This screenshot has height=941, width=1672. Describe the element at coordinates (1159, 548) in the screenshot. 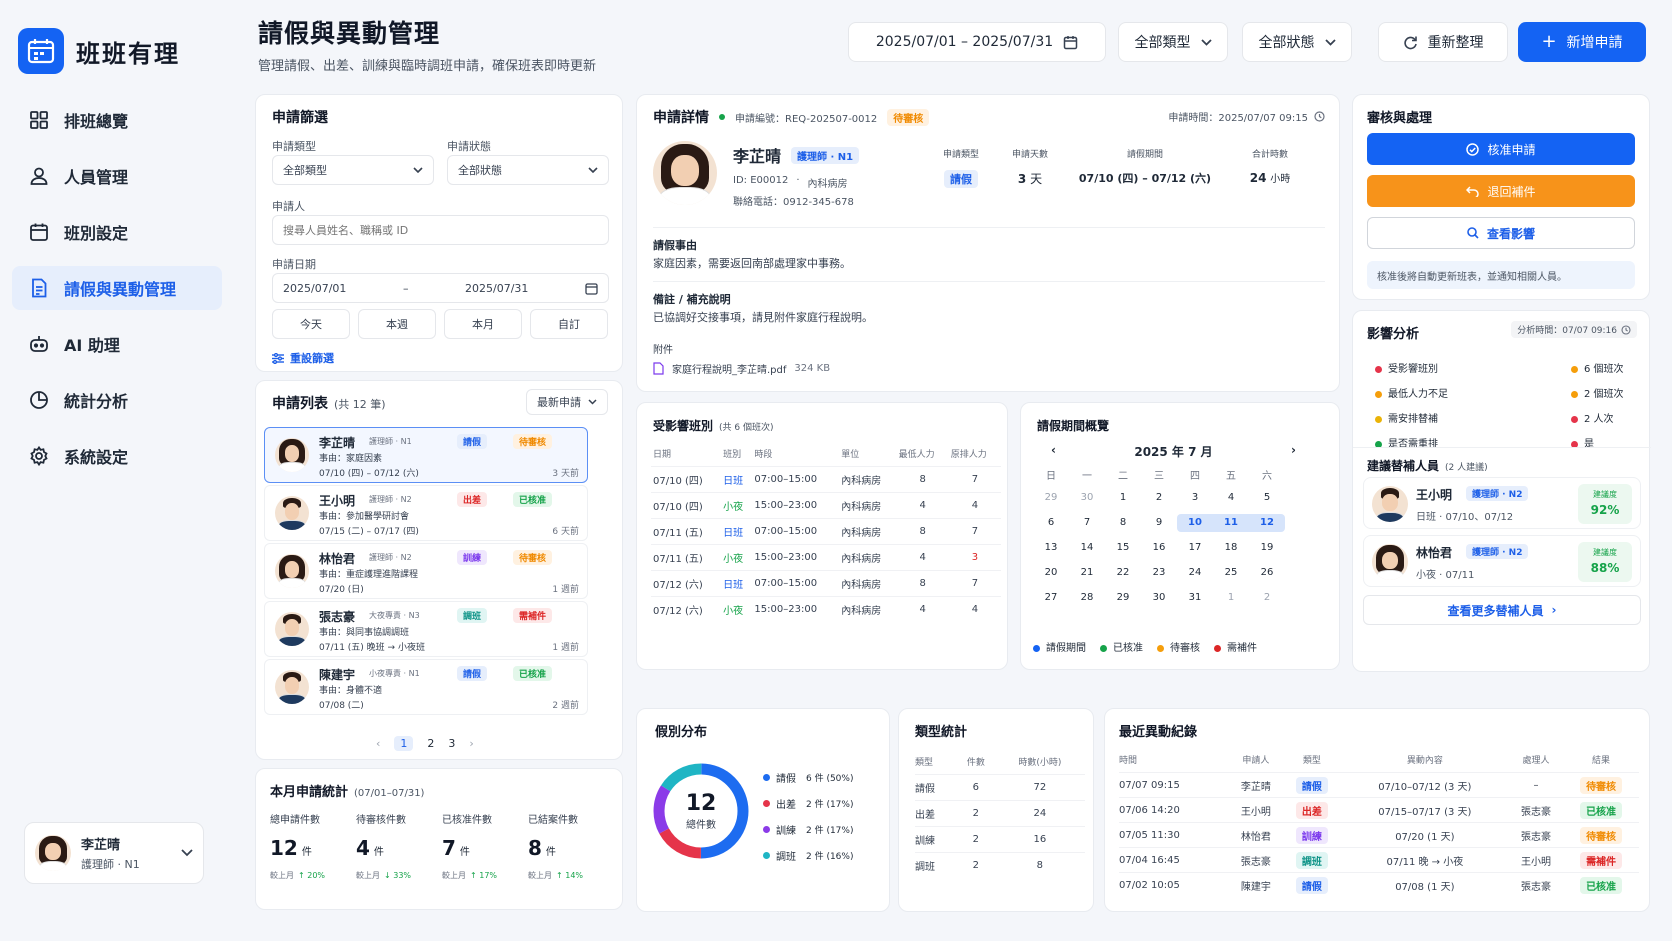

I see `calendar-day: 16` at that location.